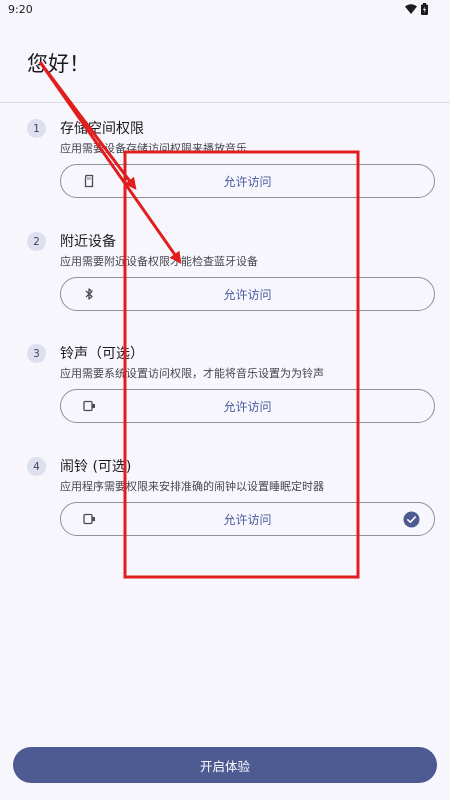 This screenshot has width=450, height=800. Describe the element at coordinates (102, 354) in the screenshot. I see `permission-title: 铃声（可选）` at that location.